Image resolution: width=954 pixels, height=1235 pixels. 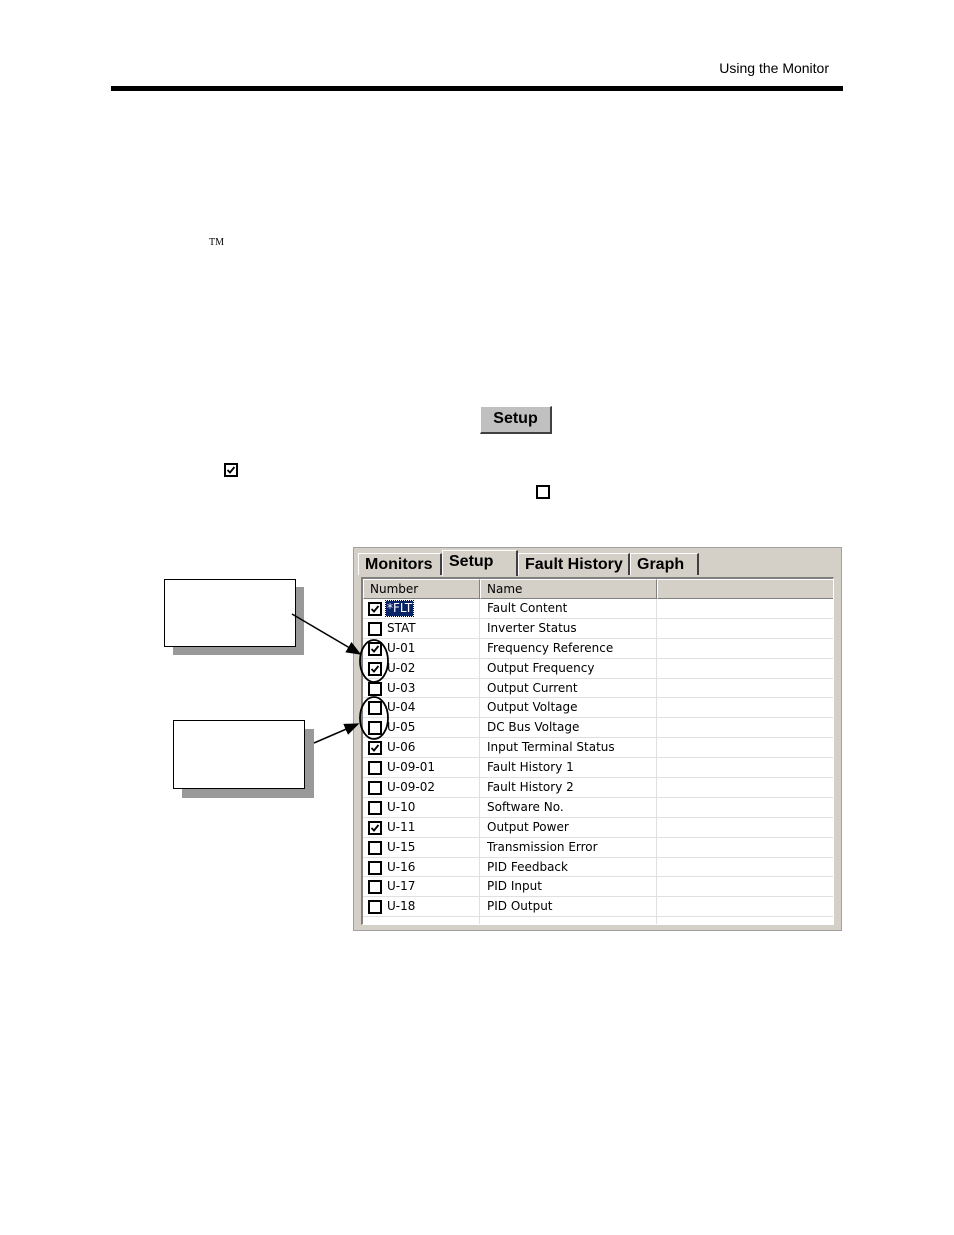 What do you see at coordinates (520, 906) in the screenshot?
I see `monitor-name: PID Output` at bounding box center [520, 906].